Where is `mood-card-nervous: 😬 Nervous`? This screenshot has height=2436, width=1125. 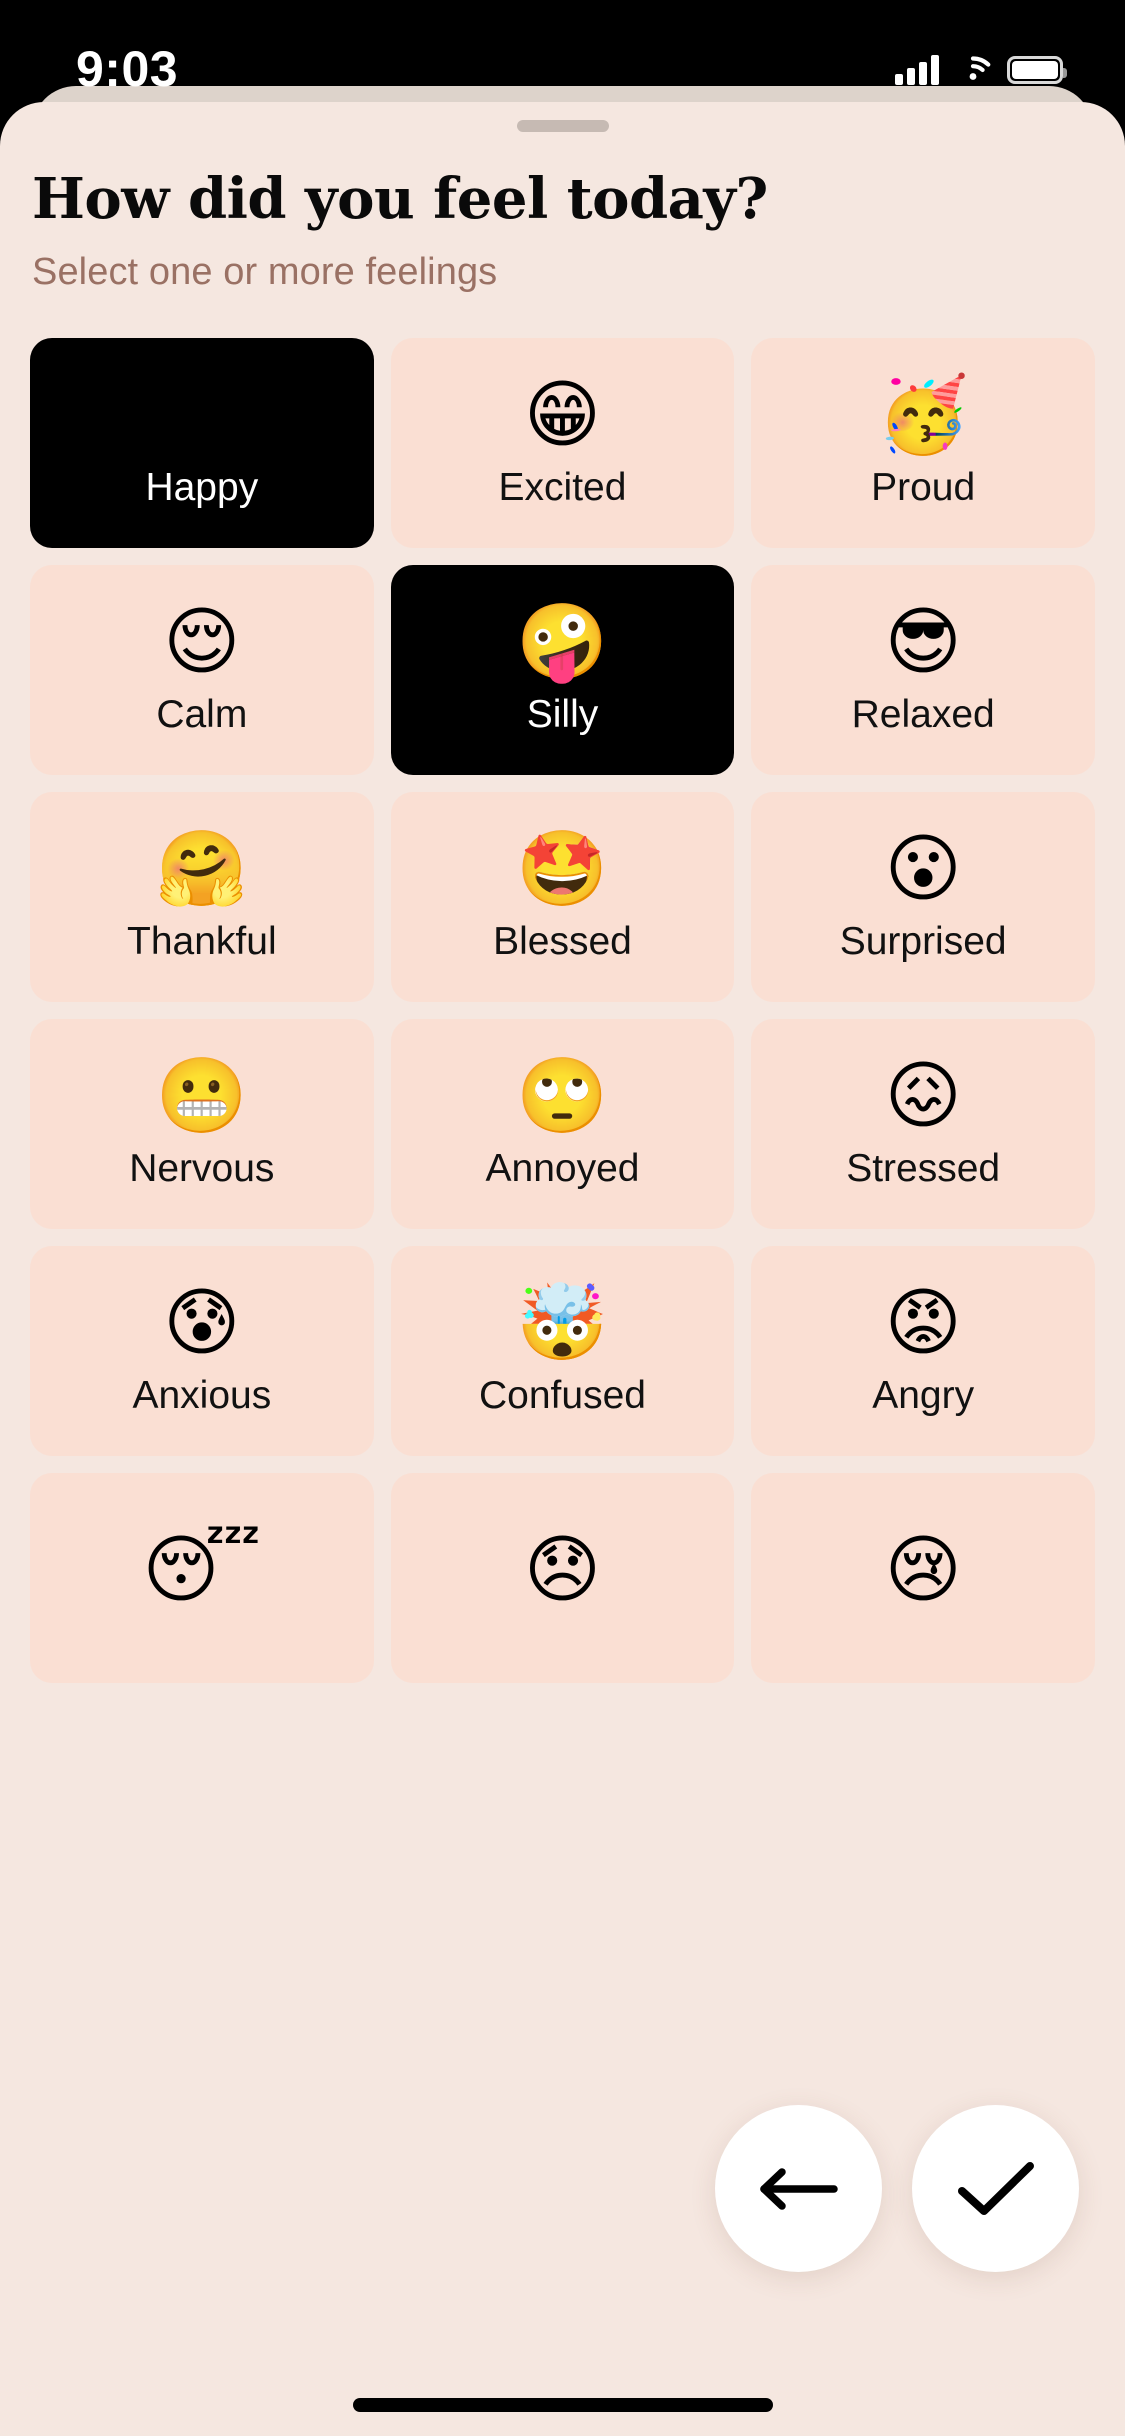 mood-card-nervous: 😬 Nervous is located at coordinates (202, 1123).